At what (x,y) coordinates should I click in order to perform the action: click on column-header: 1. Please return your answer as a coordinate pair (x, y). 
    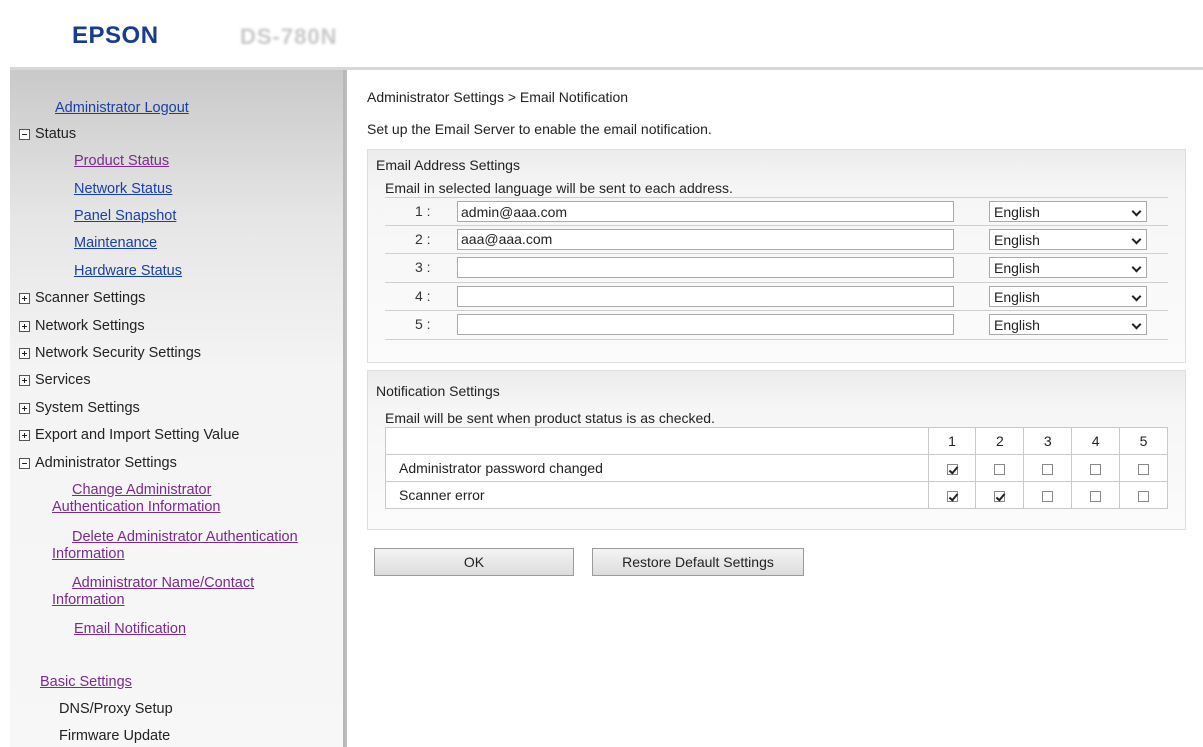
    Looking at the image, I should click on (952, 441).